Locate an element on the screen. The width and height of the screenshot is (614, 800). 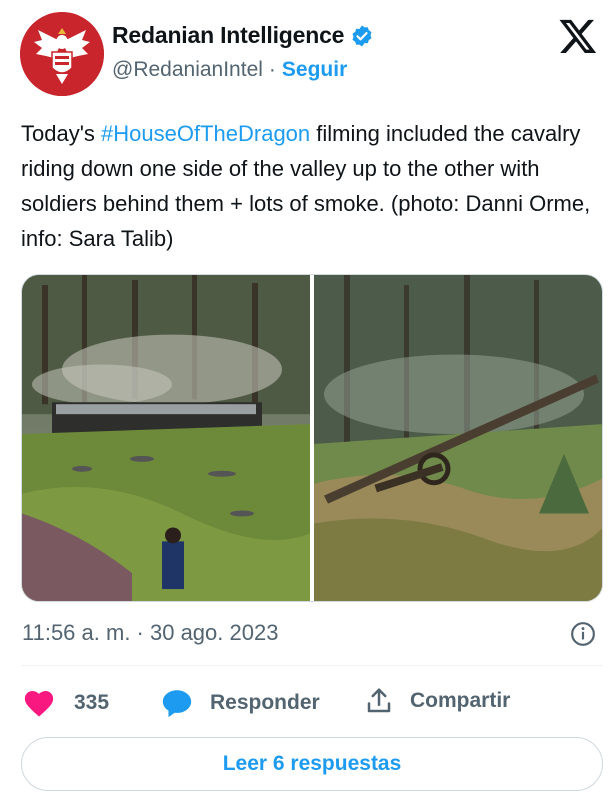
likes-count: 335 is located at coordinates (92, 702).